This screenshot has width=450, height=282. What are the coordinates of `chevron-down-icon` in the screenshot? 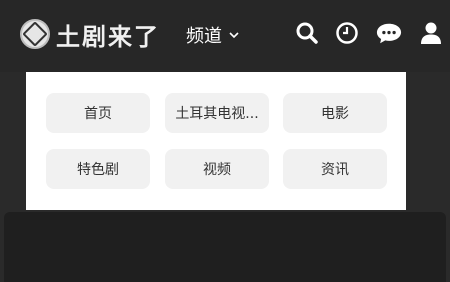 It's located at (234, 35).